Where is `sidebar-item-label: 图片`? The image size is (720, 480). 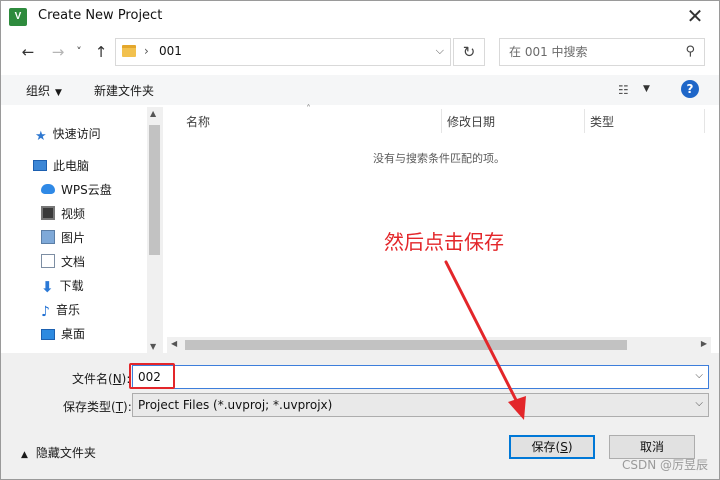 sidebar-item-label: 图片 is located at coordinates (73, 238).